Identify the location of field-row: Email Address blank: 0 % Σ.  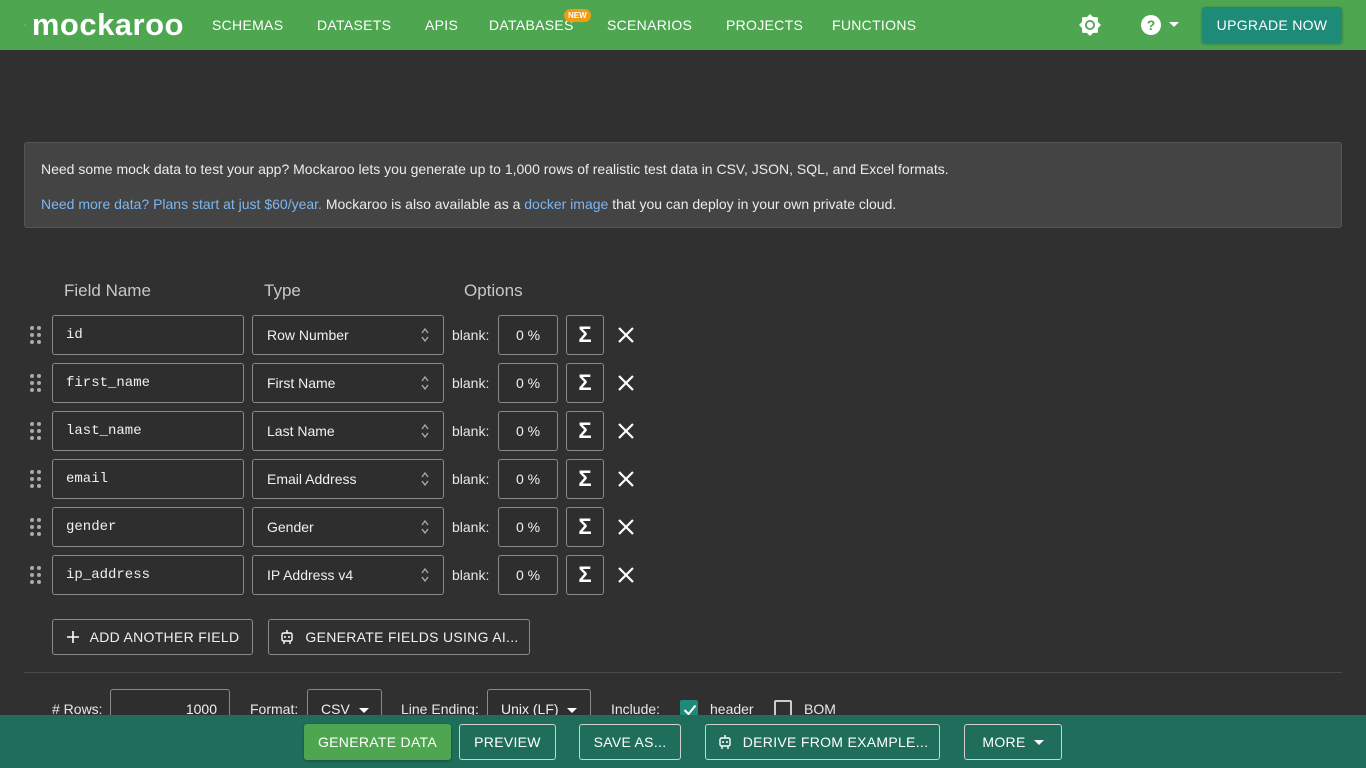
(350, 479).